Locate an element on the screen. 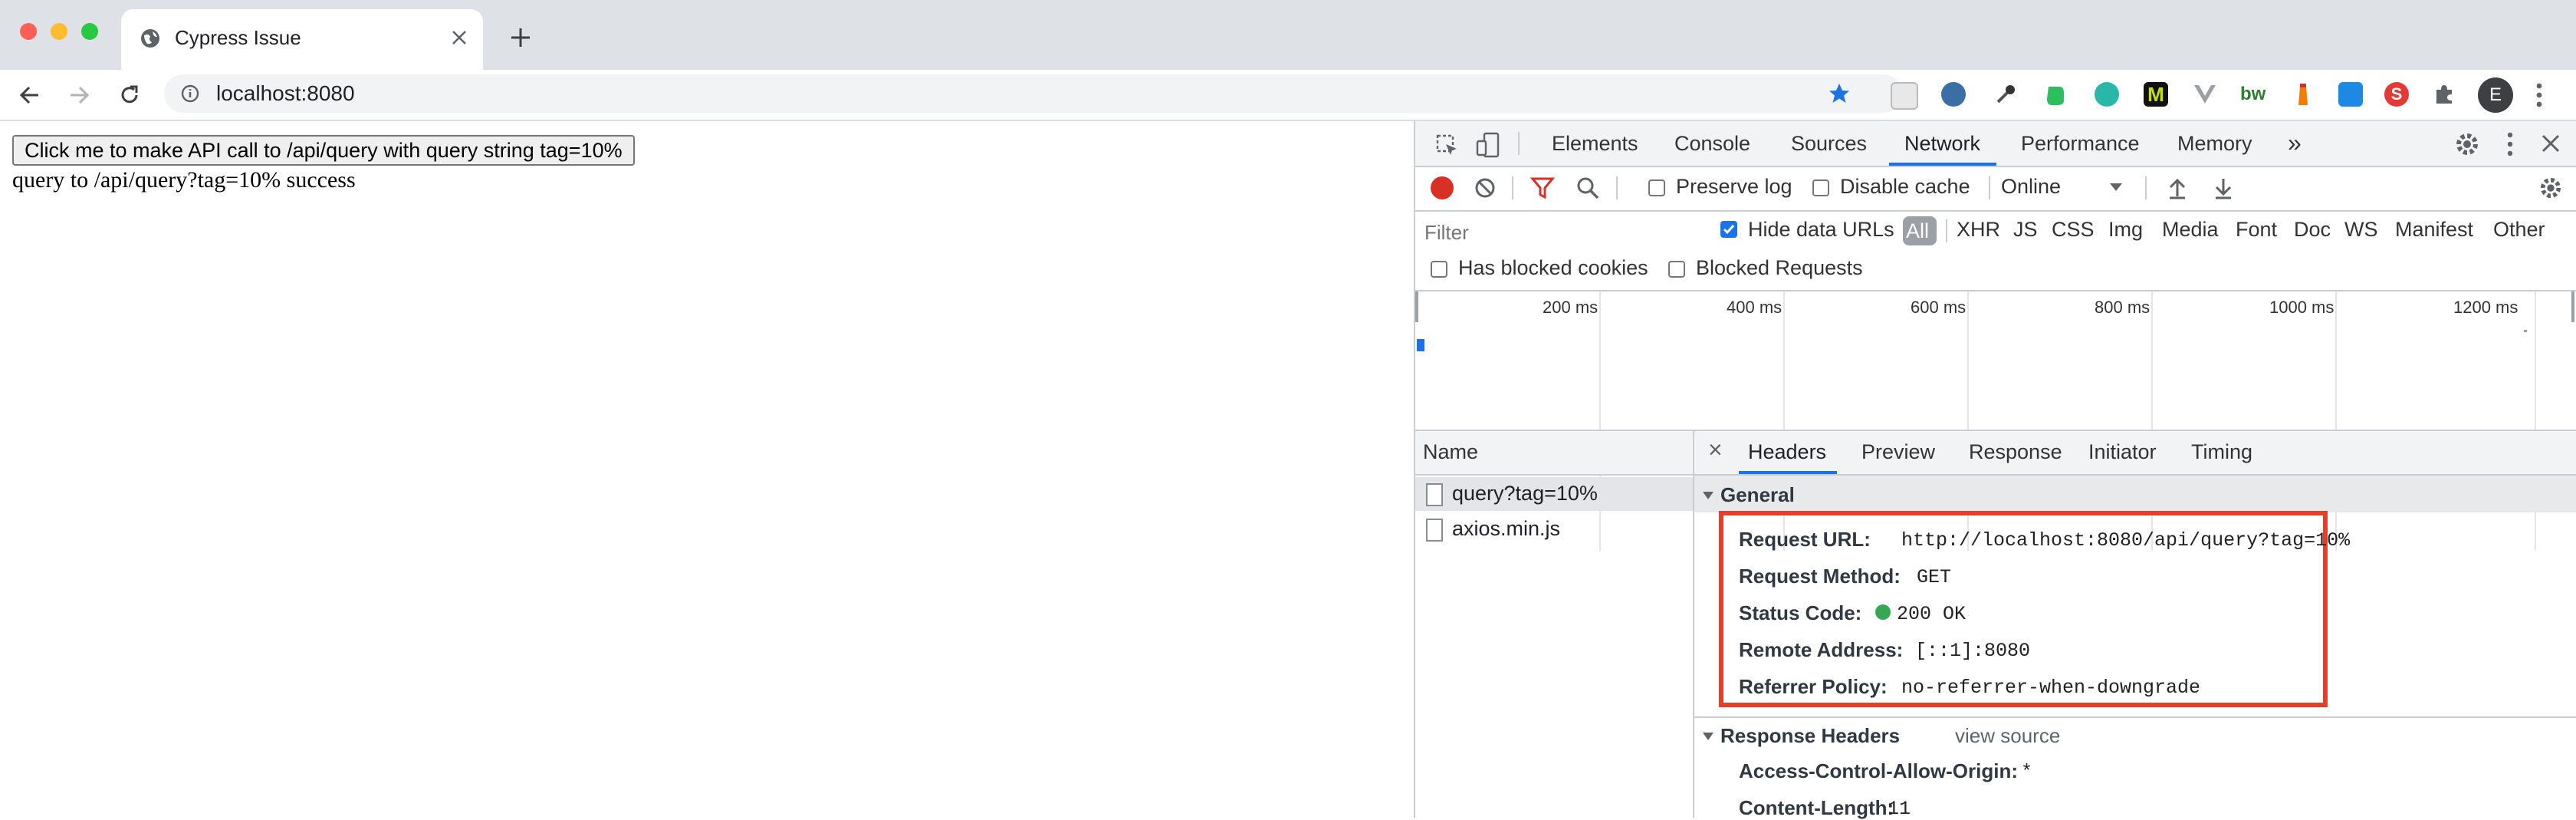  tab-network: Network is located at coordinates (1942, 144).